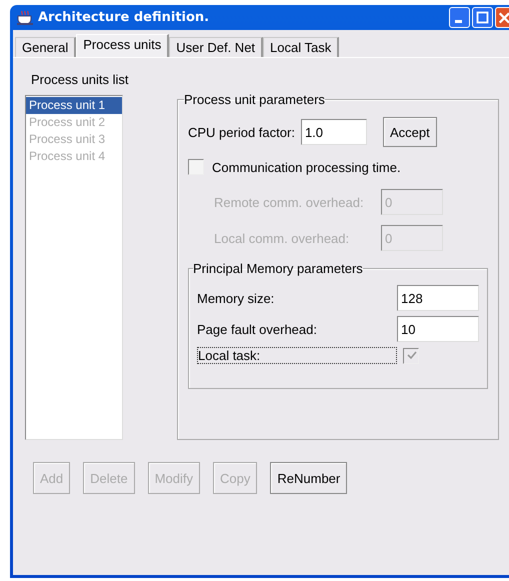 The width and height of the screenshot is (509, 581). What do you see at coordinates (282, 238) in the screenshot?
I see `field-label: Local comm. overhead:` at bounding box center [282, 238].